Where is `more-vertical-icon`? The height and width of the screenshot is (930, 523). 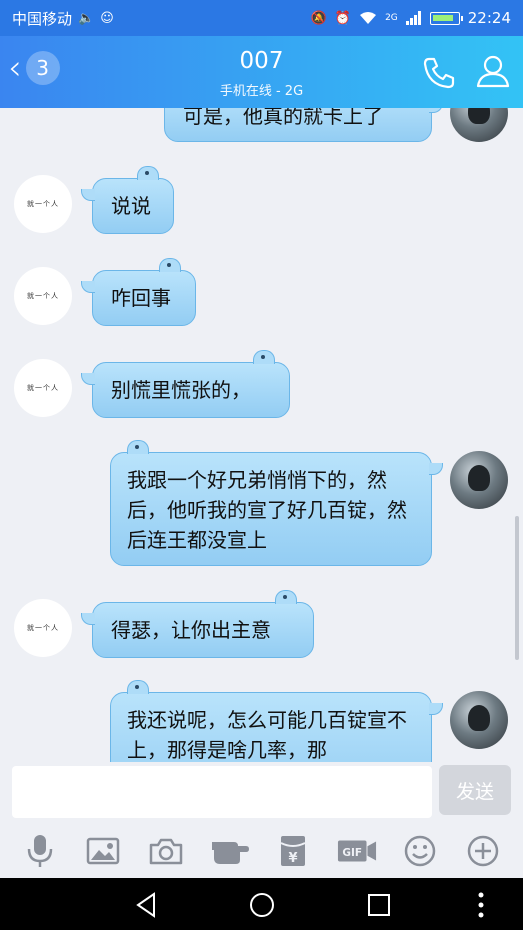
more-vertical-icon is located at coordinates (481, 905).